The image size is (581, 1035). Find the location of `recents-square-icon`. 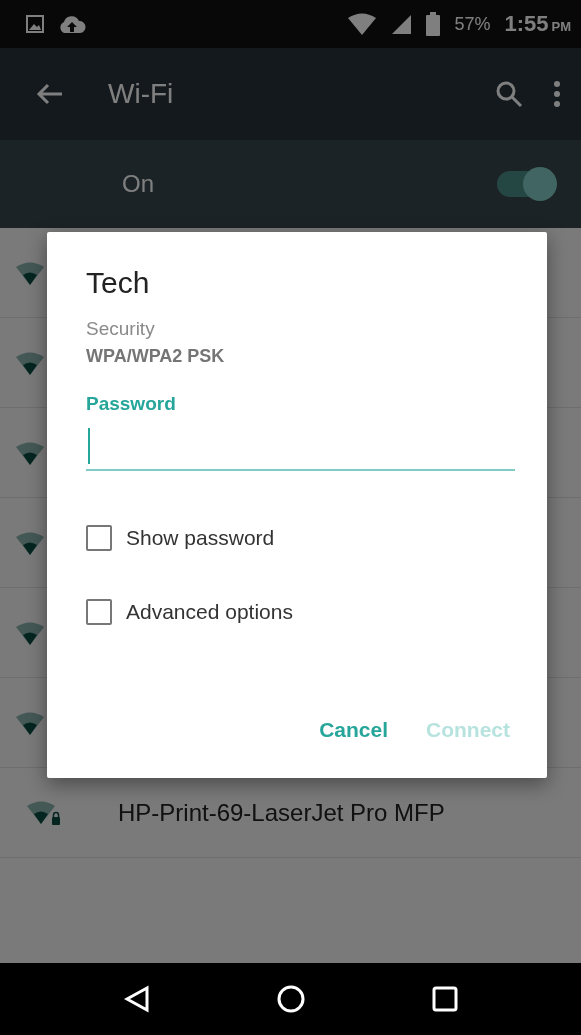

recents-square-icon is located at coordinates (444, 999).